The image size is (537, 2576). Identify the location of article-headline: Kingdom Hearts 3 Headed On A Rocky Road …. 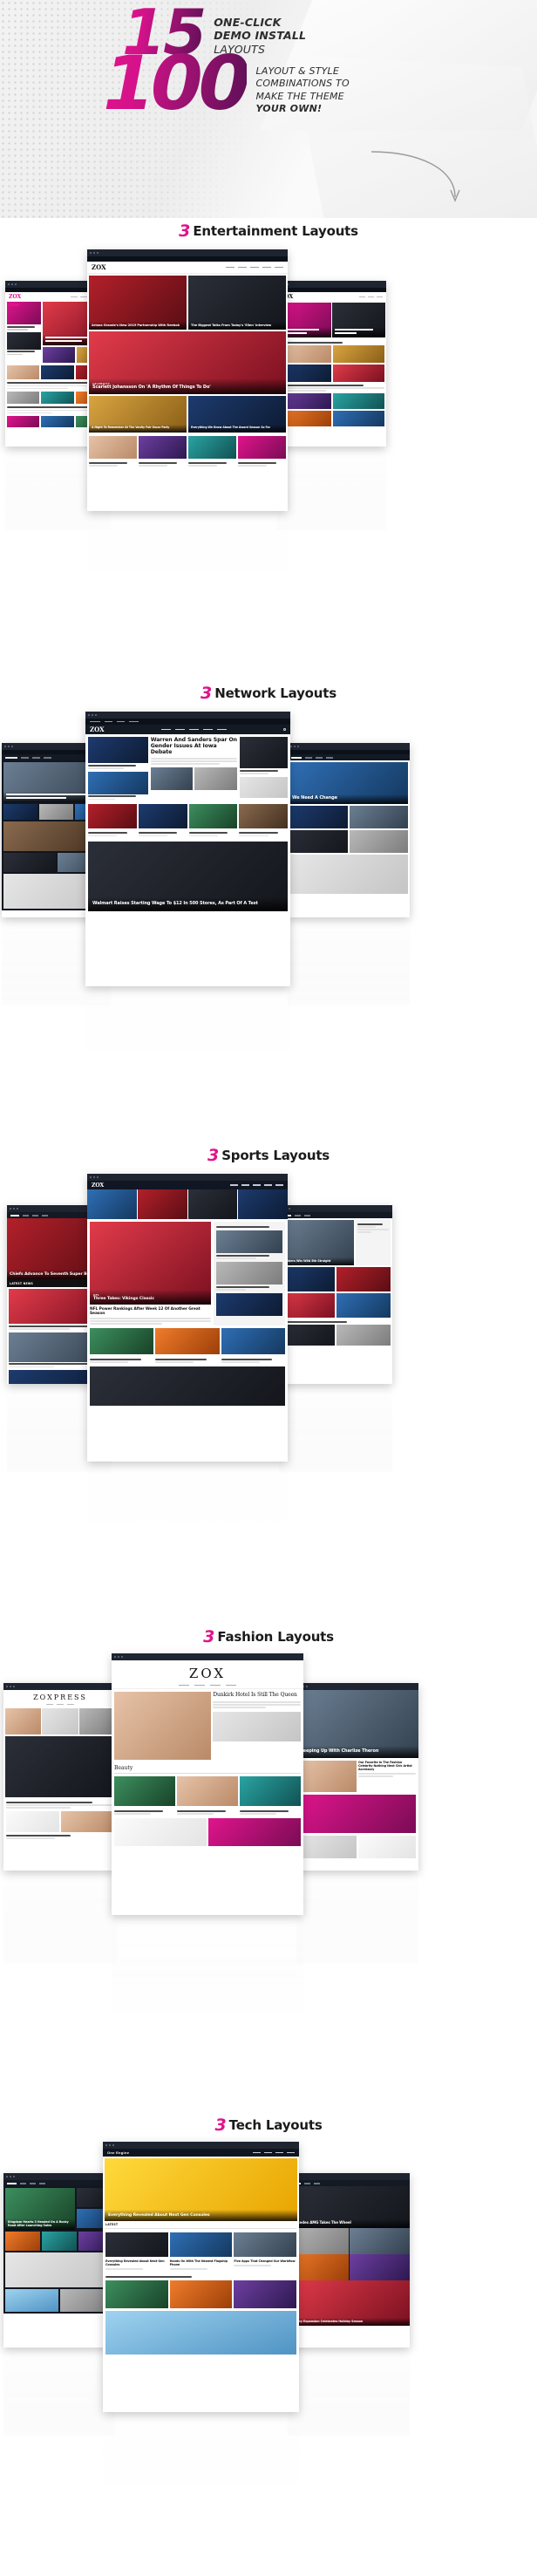
(40, 2224).